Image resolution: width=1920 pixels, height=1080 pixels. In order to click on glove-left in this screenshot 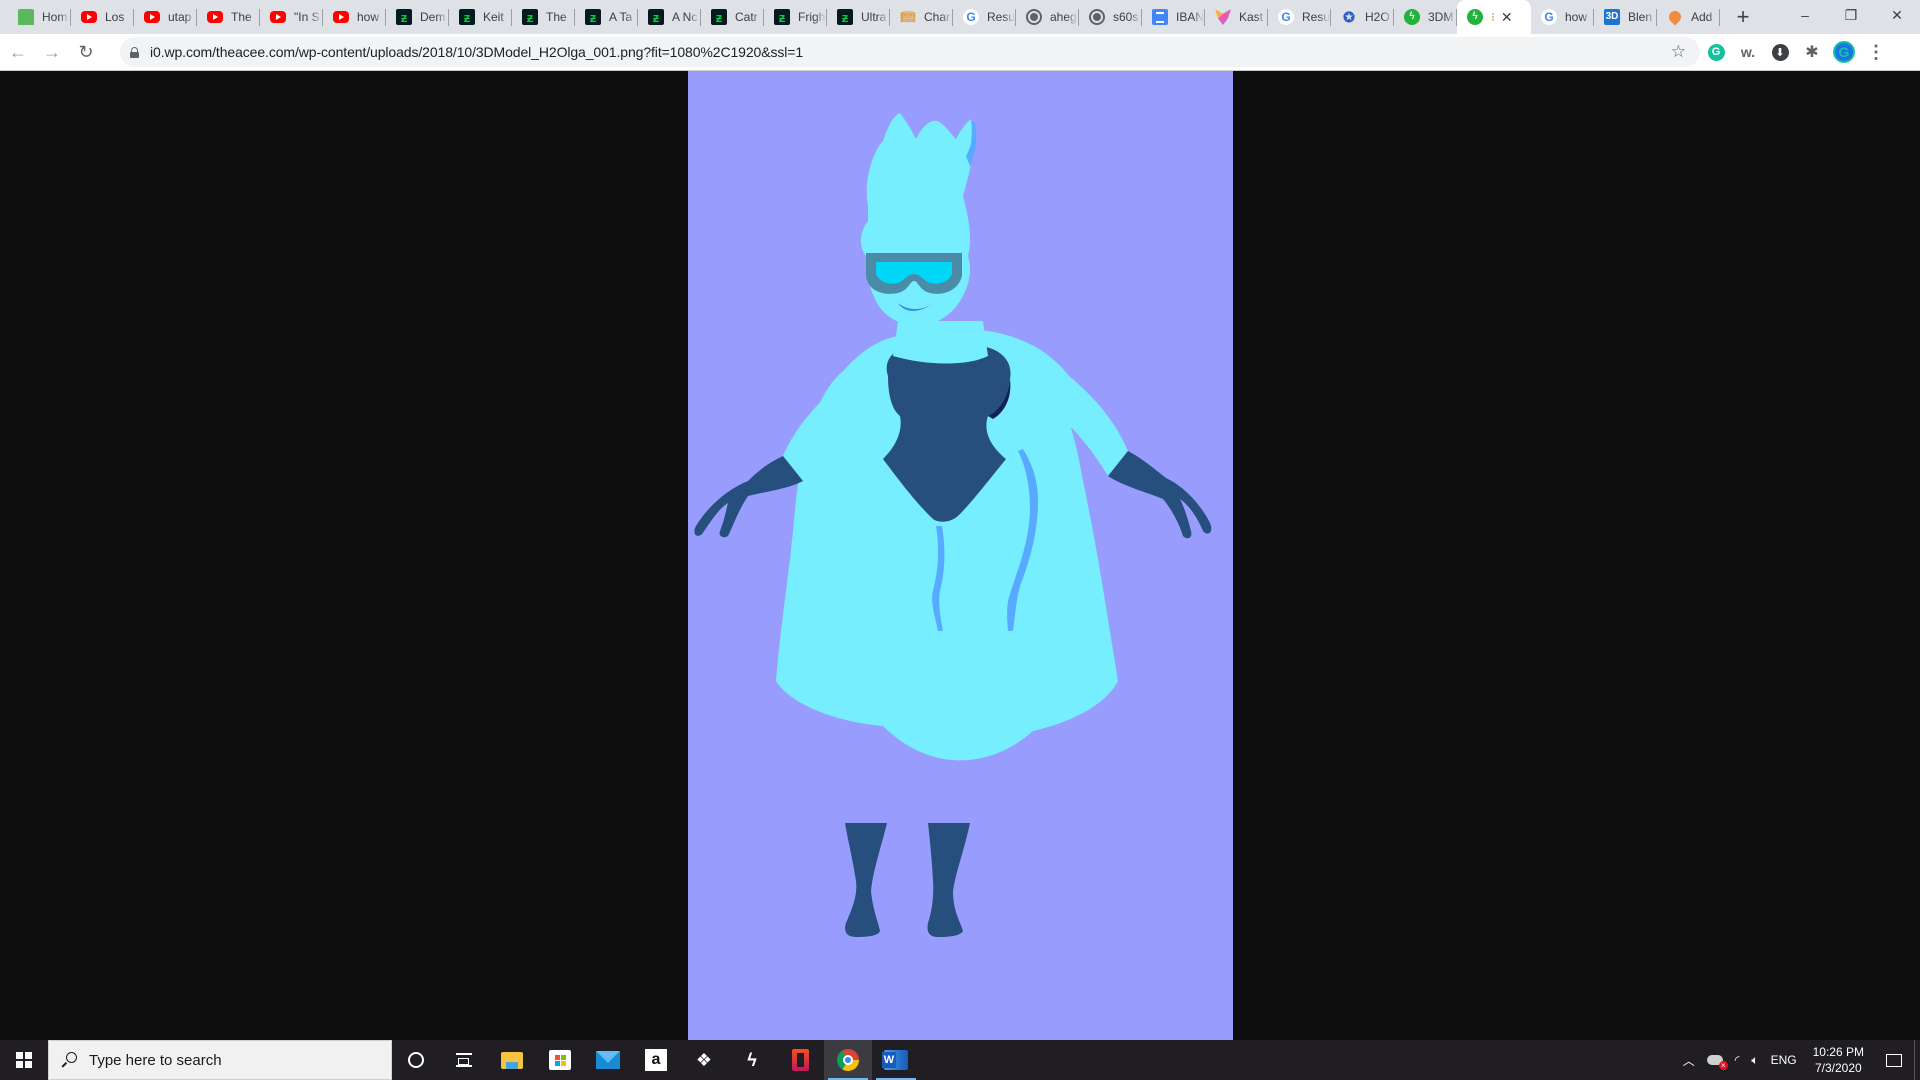, I will do `click(748, 497)`.